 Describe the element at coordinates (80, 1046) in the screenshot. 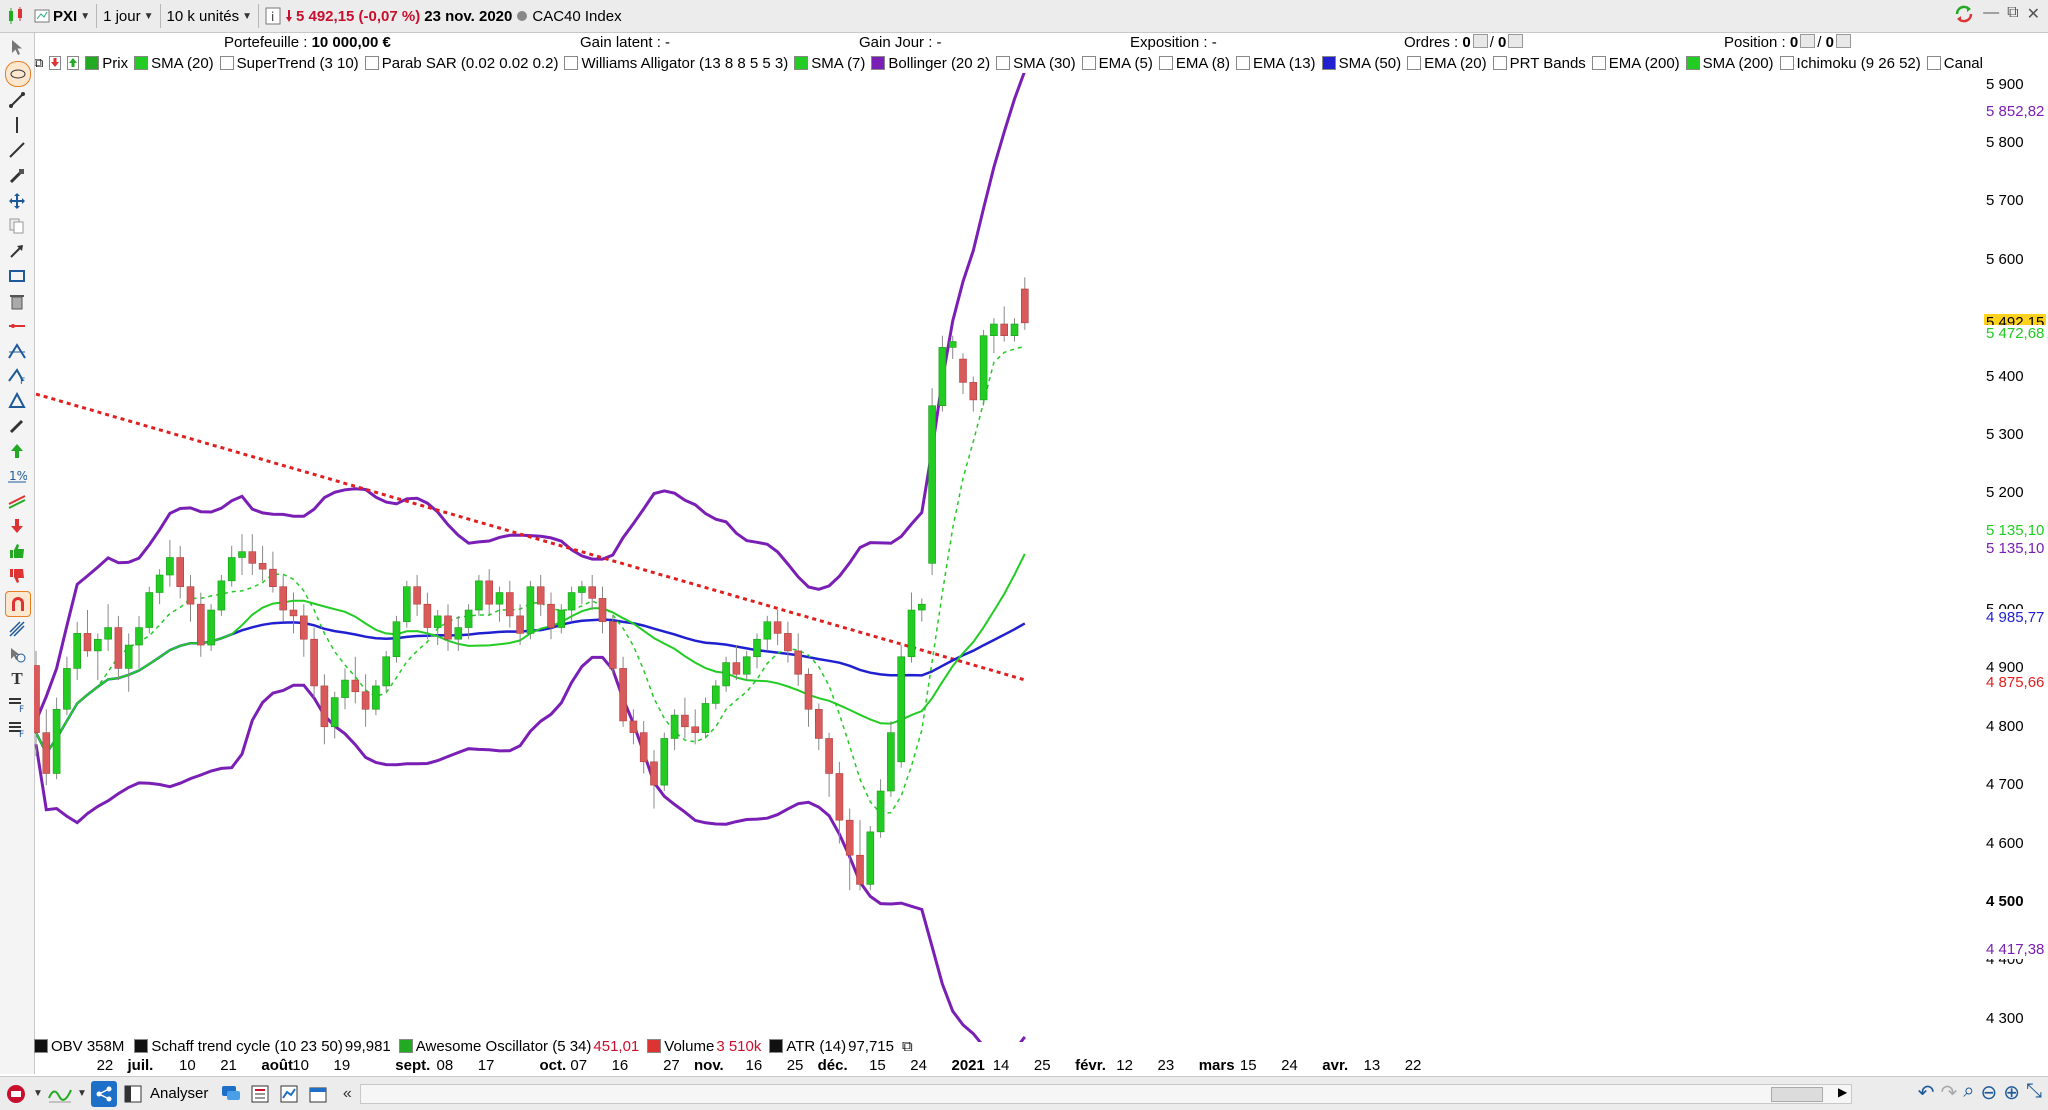

I see `lower-indicator-item: OBV 358M` at that location.